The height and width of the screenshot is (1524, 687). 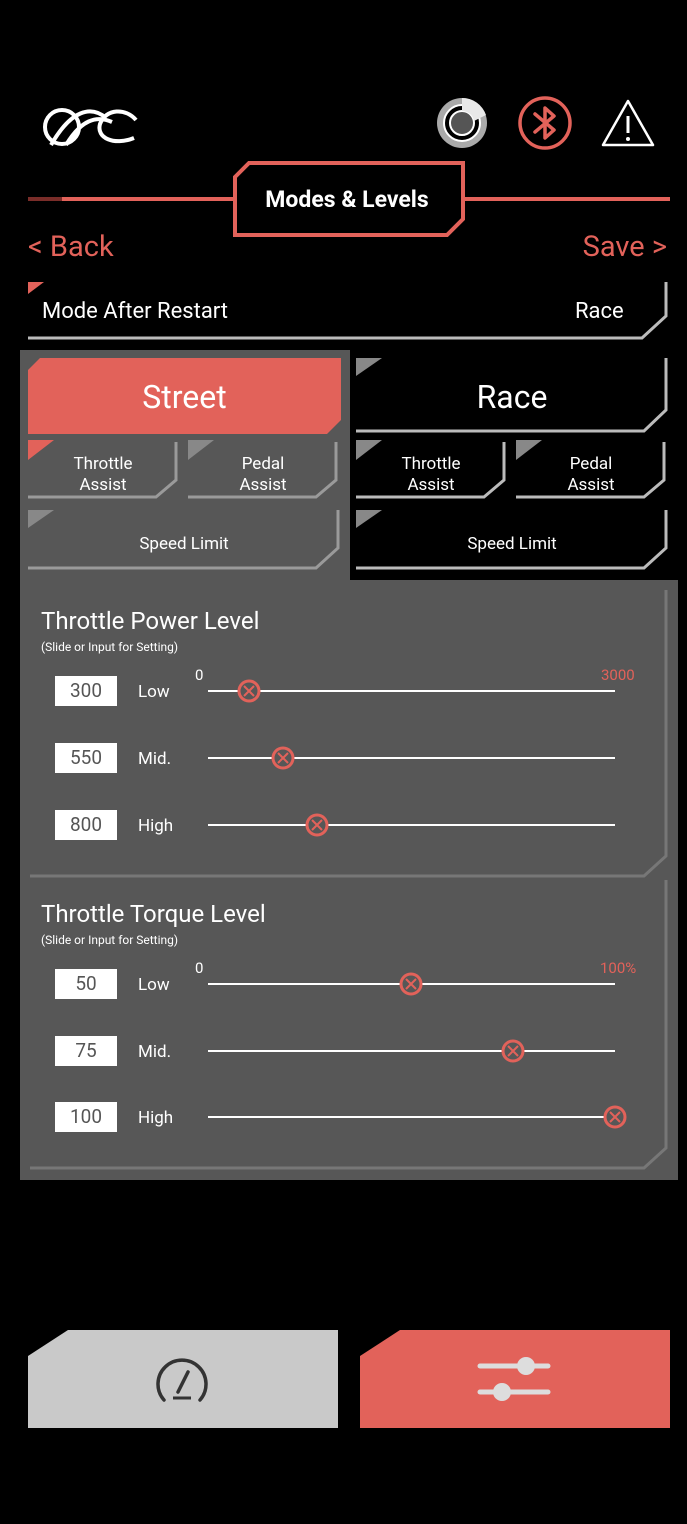 What do you see at coordinates (615, 1117) in the screenshot?
I see `throttle-torque-high-knob` at bounding box center [615, 1117].